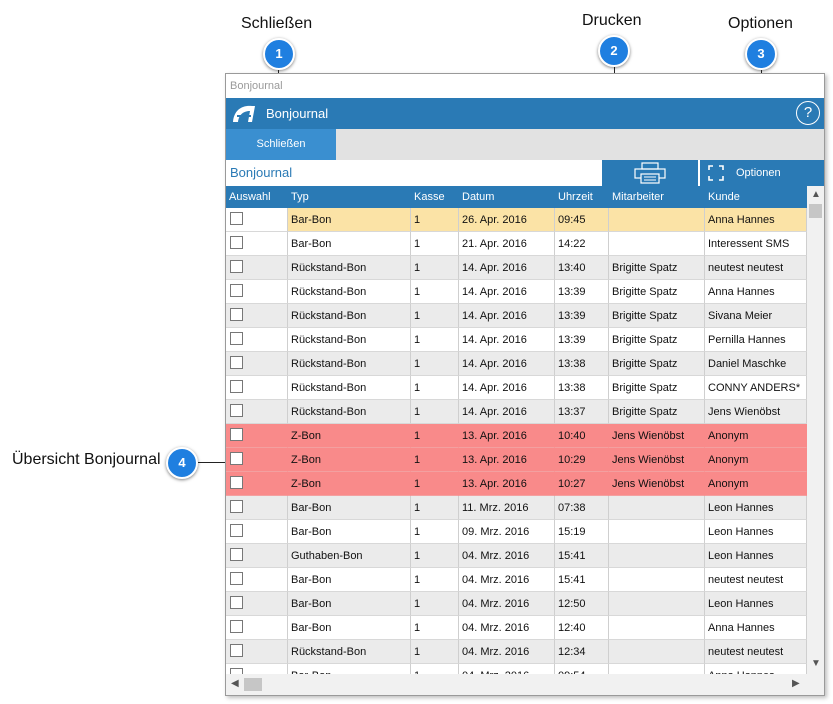 This screenshot has height=704, width=833. I want to click on cell-typ: Bar-Bon, so click(349, 604).